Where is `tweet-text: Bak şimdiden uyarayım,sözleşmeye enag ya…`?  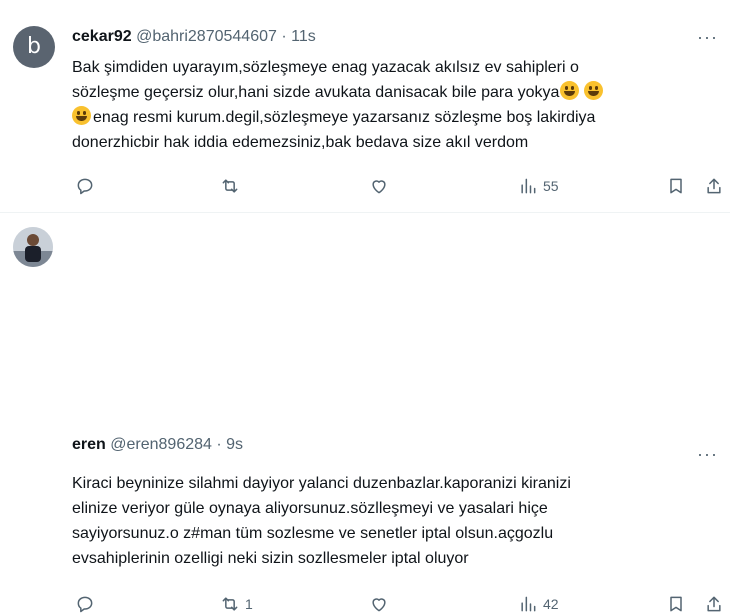
tweet-text: Bak şimdiden uyarayım,sözleşmeye enag ya… is located at coordinates (392, 105).